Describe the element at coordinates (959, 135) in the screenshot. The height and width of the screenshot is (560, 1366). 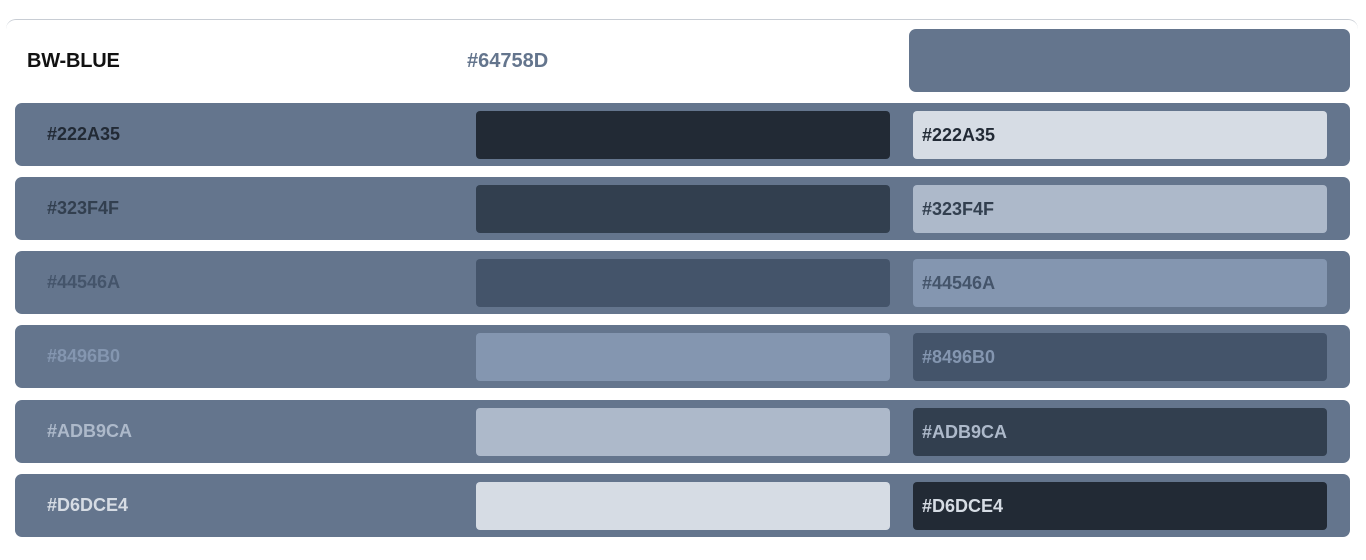
I see `contrast-chip-label: #222A35` at that location.